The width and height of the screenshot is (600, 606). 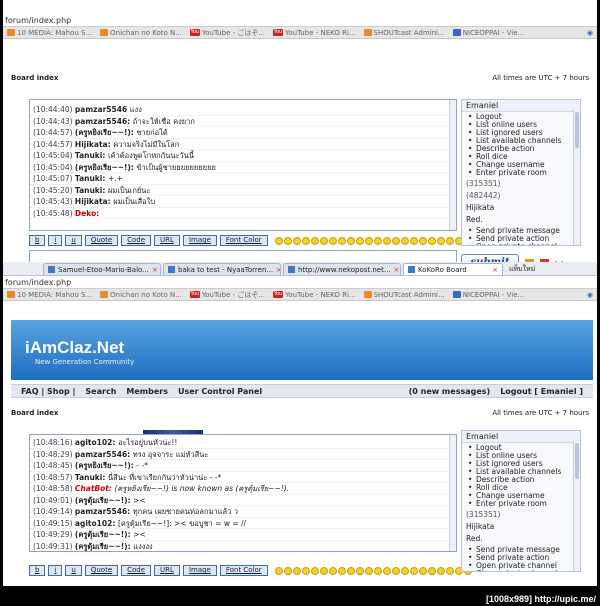 What do you see at coordinates (243, 256) in the screenshot?
I see `chat-message-input` at bounding box center [243, 256].